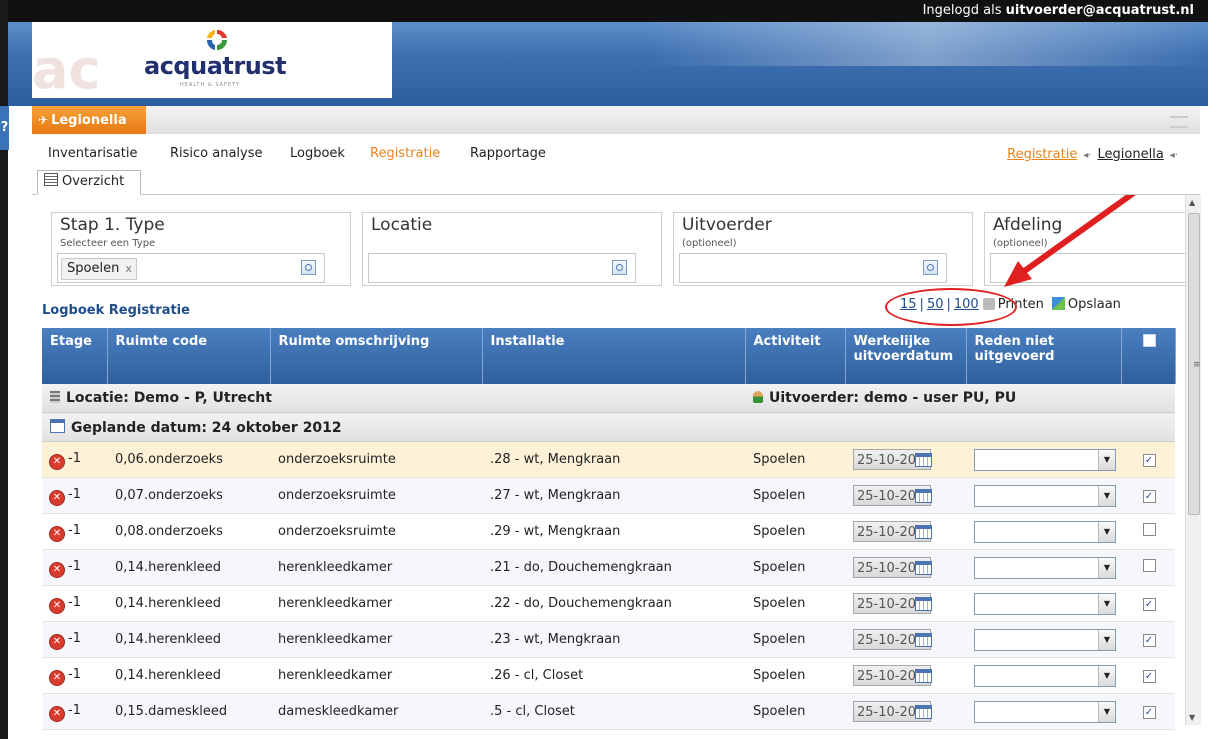 The width and height of the screenshot is (1208, 739). I want to click on banner-shine, so click(928, 44).